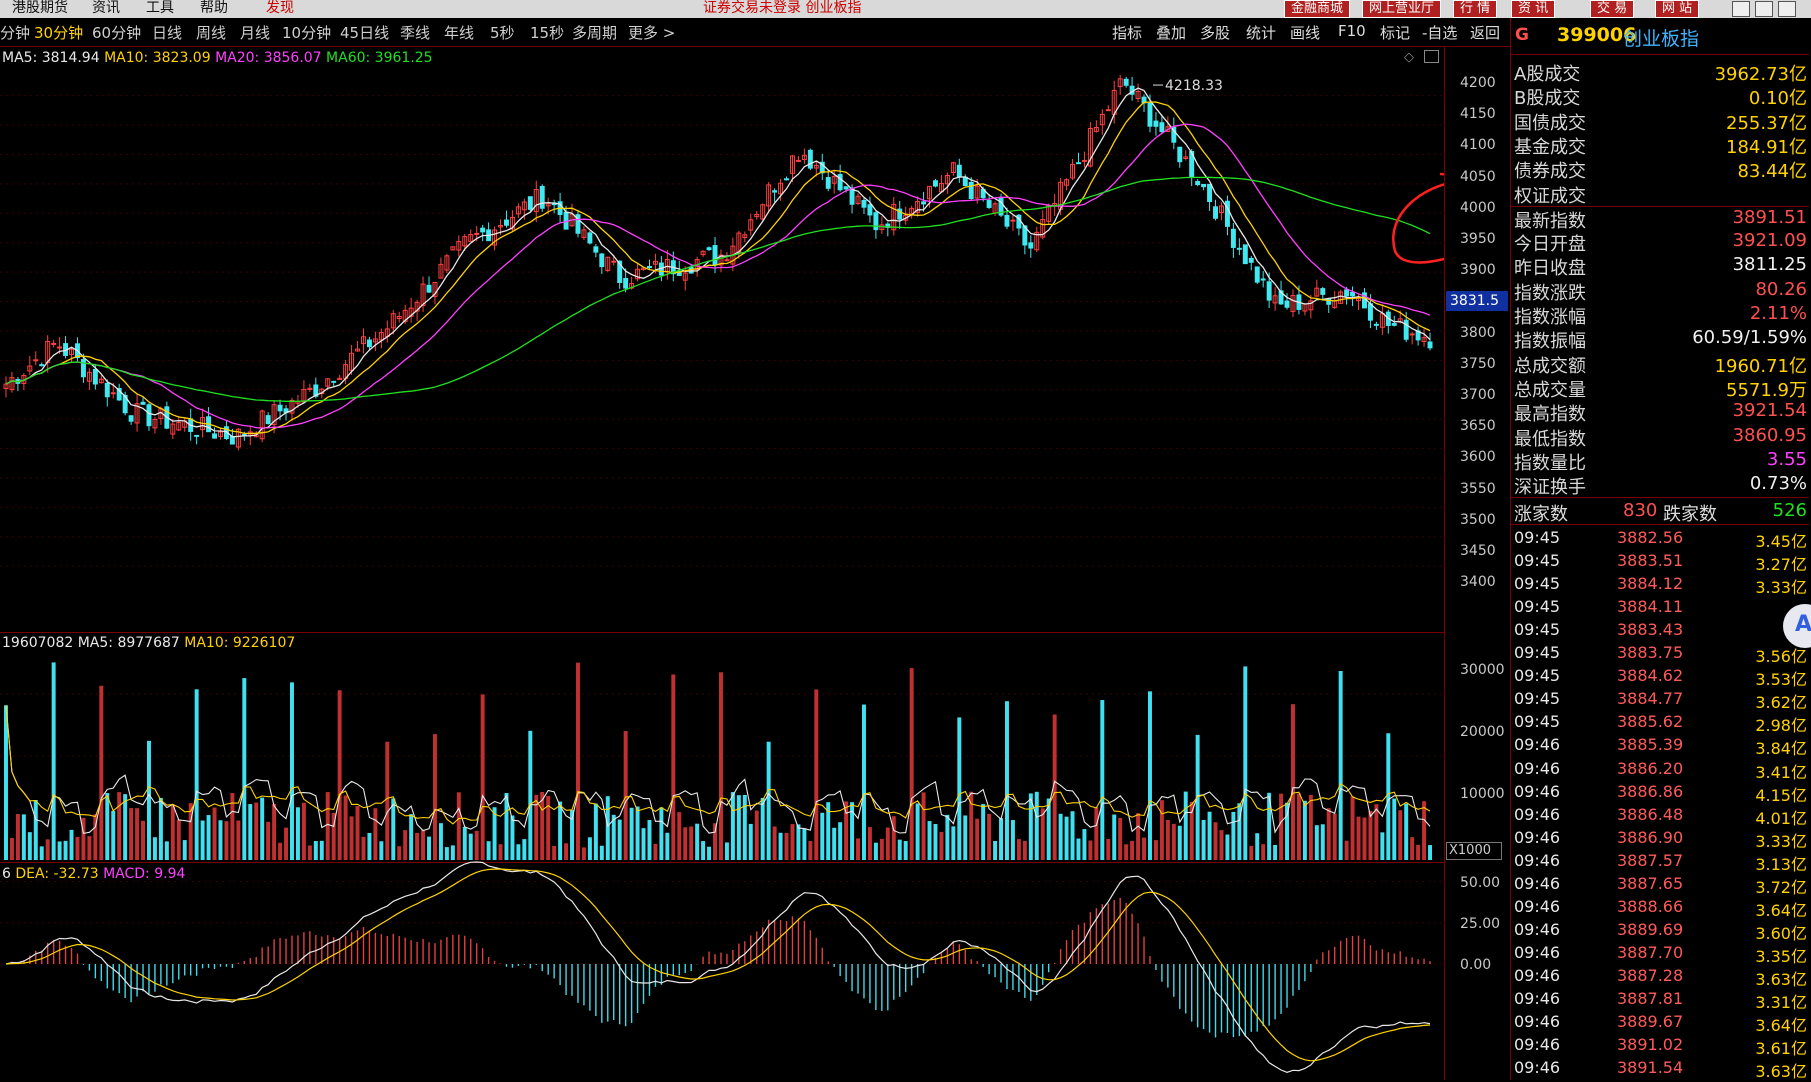 This screenshot has width=1811, height=1082. I want to click on indicator-button: 指标, so click(1127, 32).